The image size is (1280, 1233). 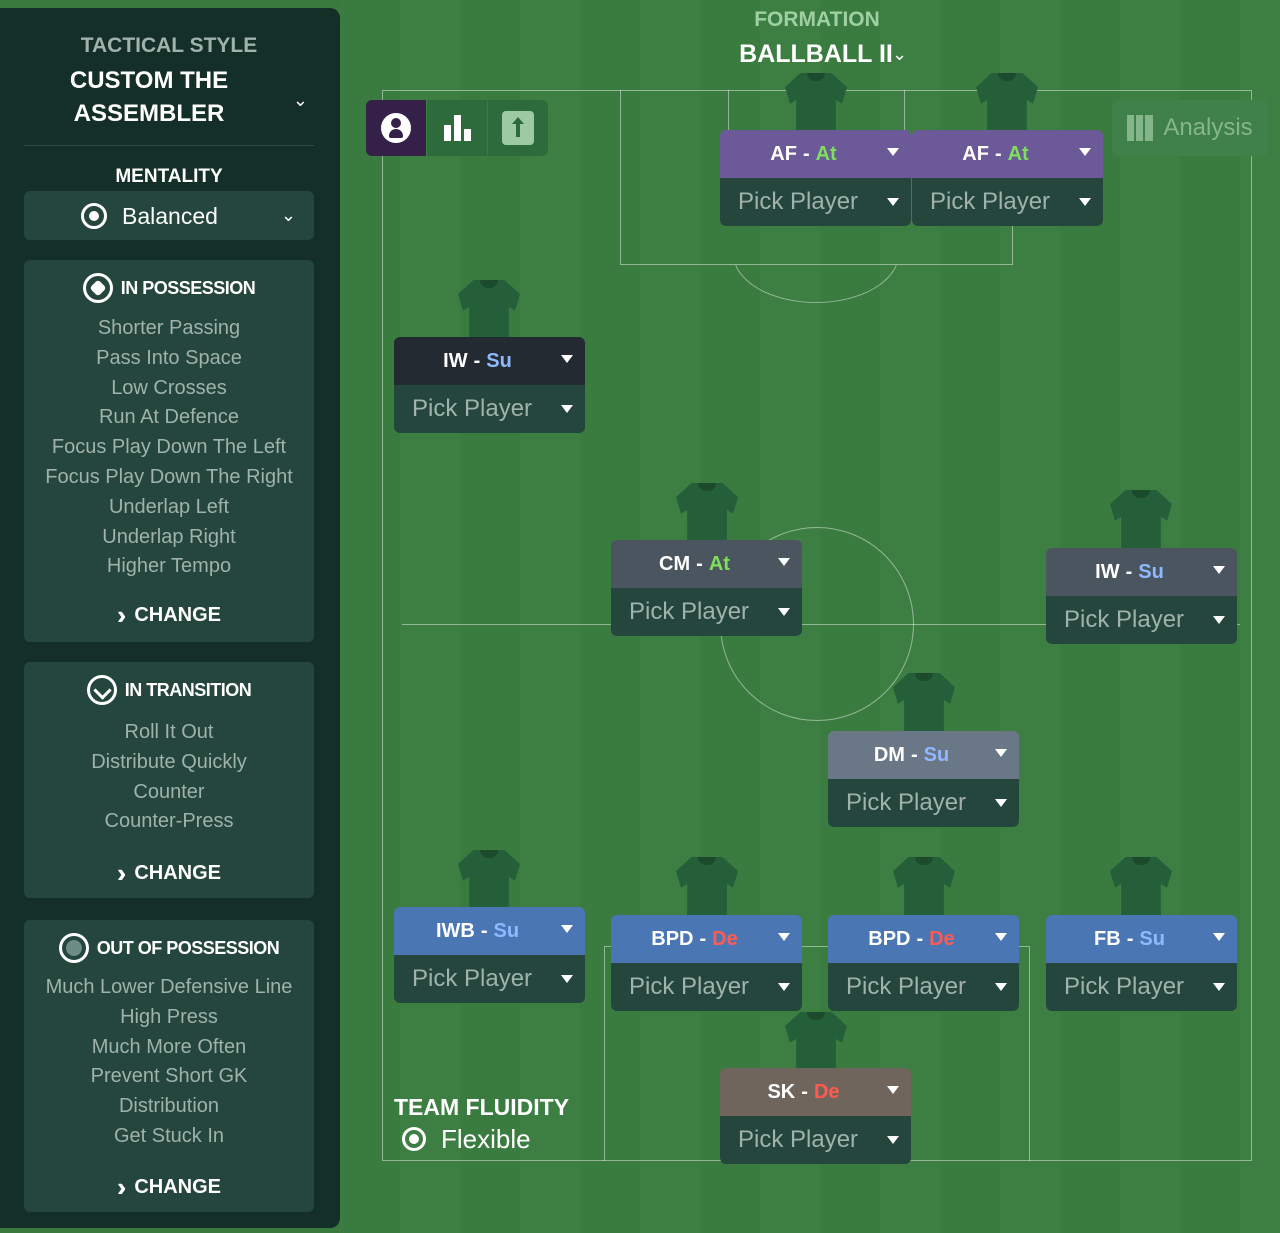 I want to click on list-item: Higher Tempo, so click(x=169, y=566).